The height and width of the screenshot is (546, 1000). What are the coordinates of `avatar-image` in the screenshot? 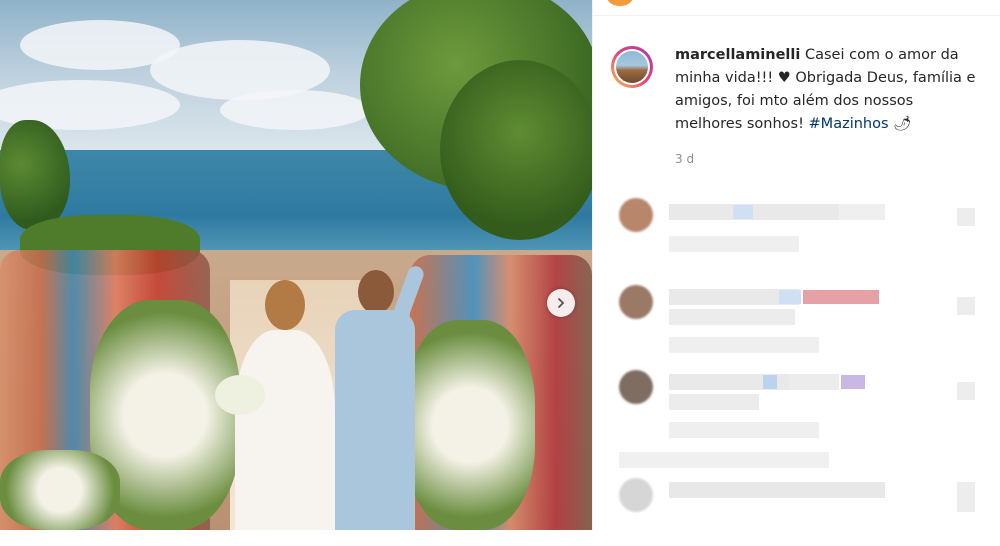 It's located at (632, 67).